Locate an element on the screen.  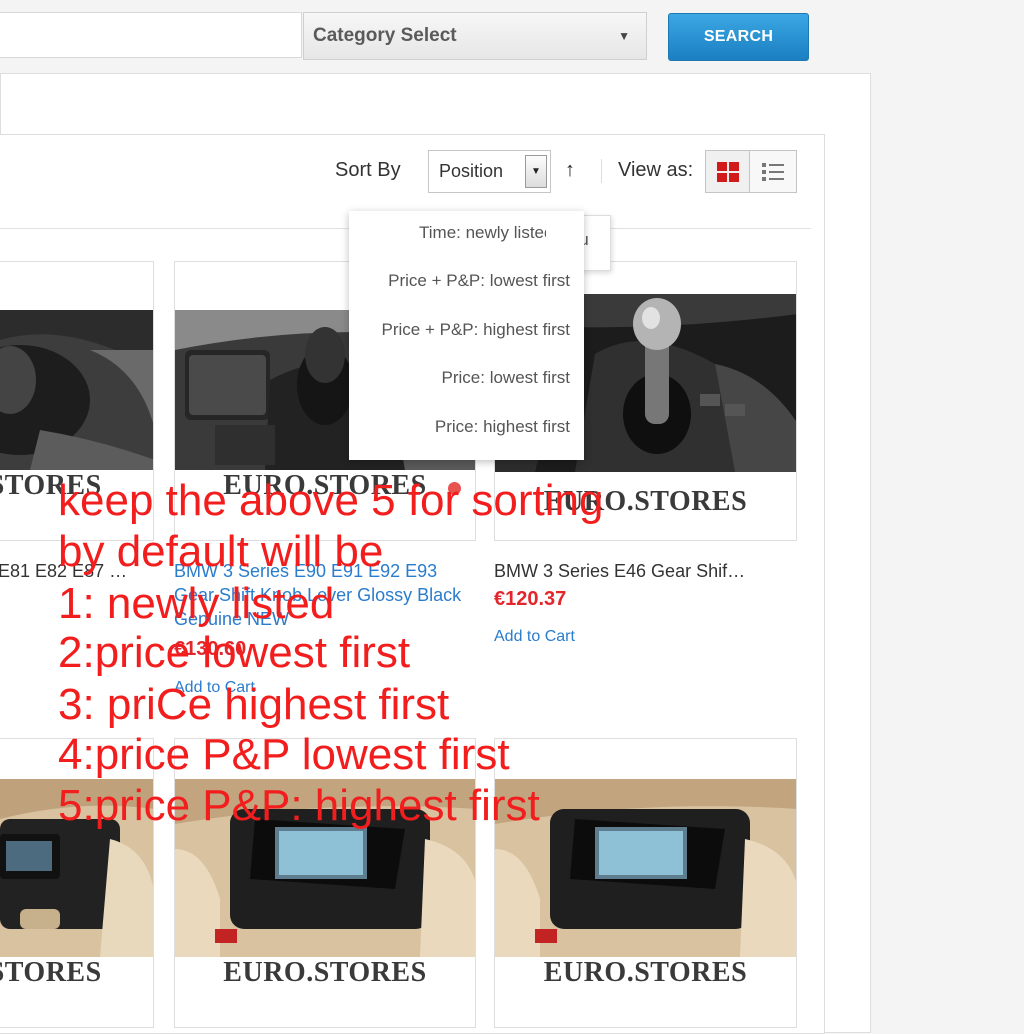
sort-option-price-highest: Price: highest first is located at coordinates (502, 427).